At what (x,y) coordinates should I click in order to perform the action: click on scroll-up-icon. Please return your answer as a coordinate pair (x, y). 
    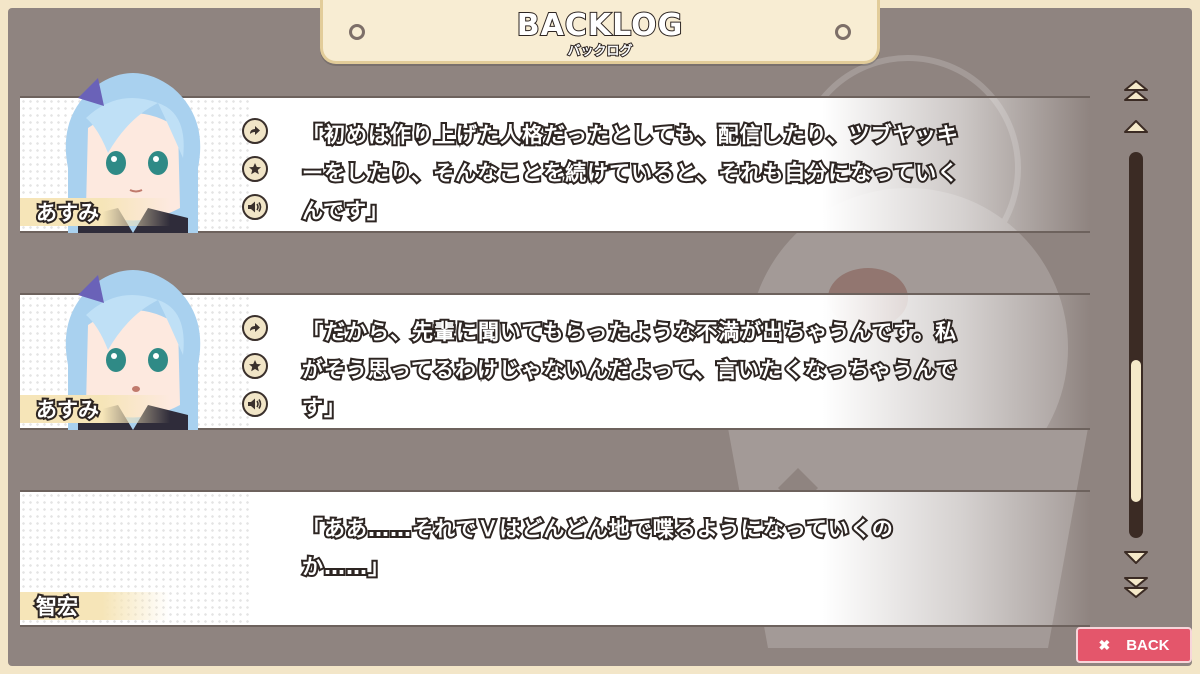
    Looking at the image, I should click on (1136, 127).